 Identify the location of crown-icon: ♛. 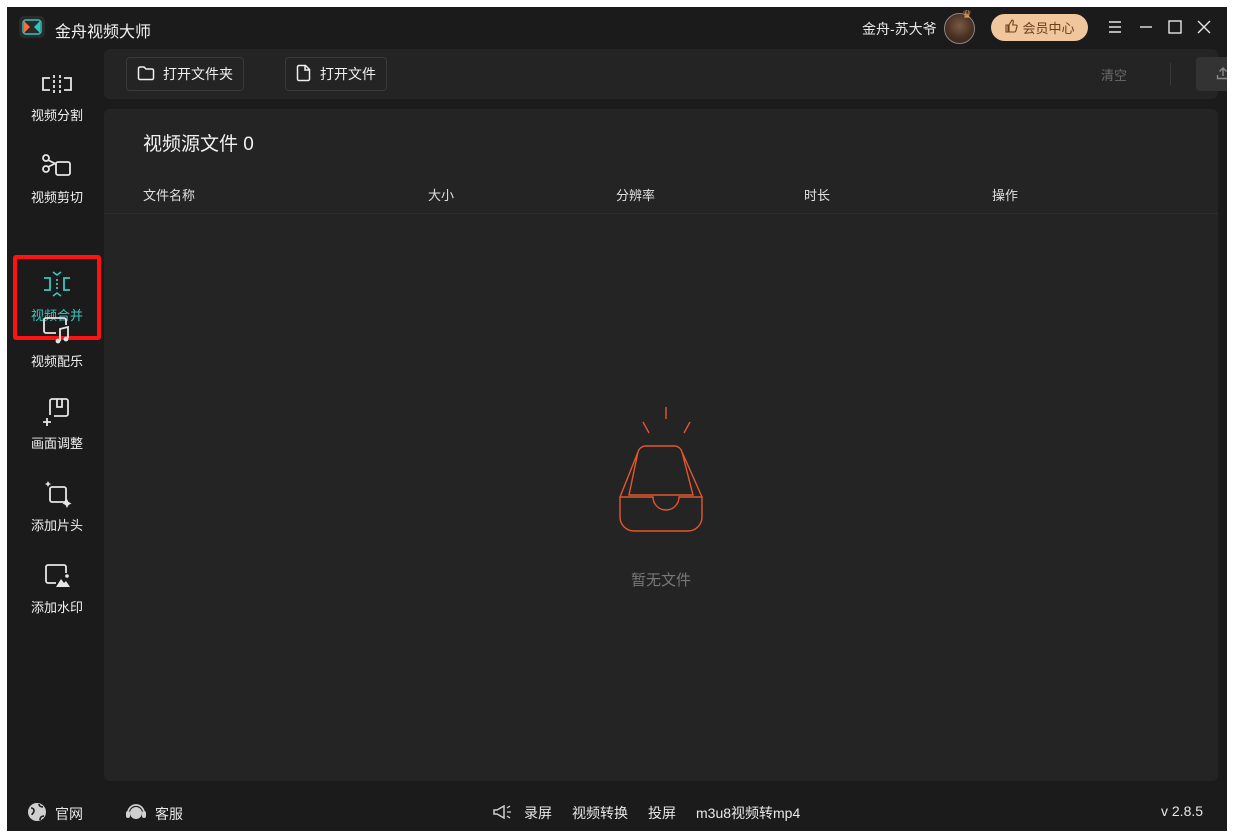
(967, 15).